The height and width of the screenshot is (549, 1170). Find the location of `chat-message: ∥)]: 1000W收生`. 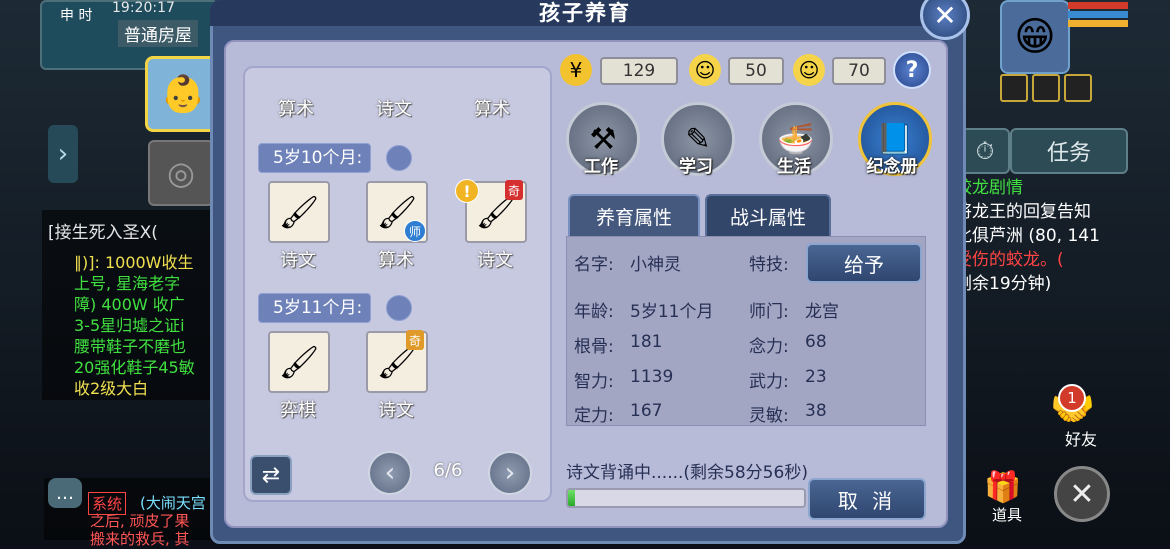

chat-message: ∥)]: 1000W收生 is located at coordinates (134, 262).